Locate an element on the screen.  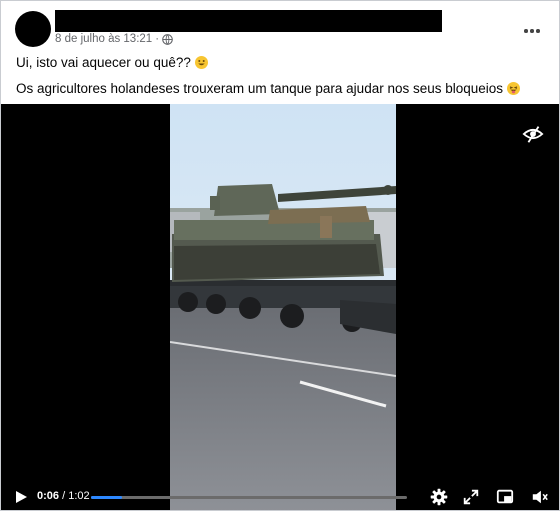
volume-icon is located at coordinates (540, 497).